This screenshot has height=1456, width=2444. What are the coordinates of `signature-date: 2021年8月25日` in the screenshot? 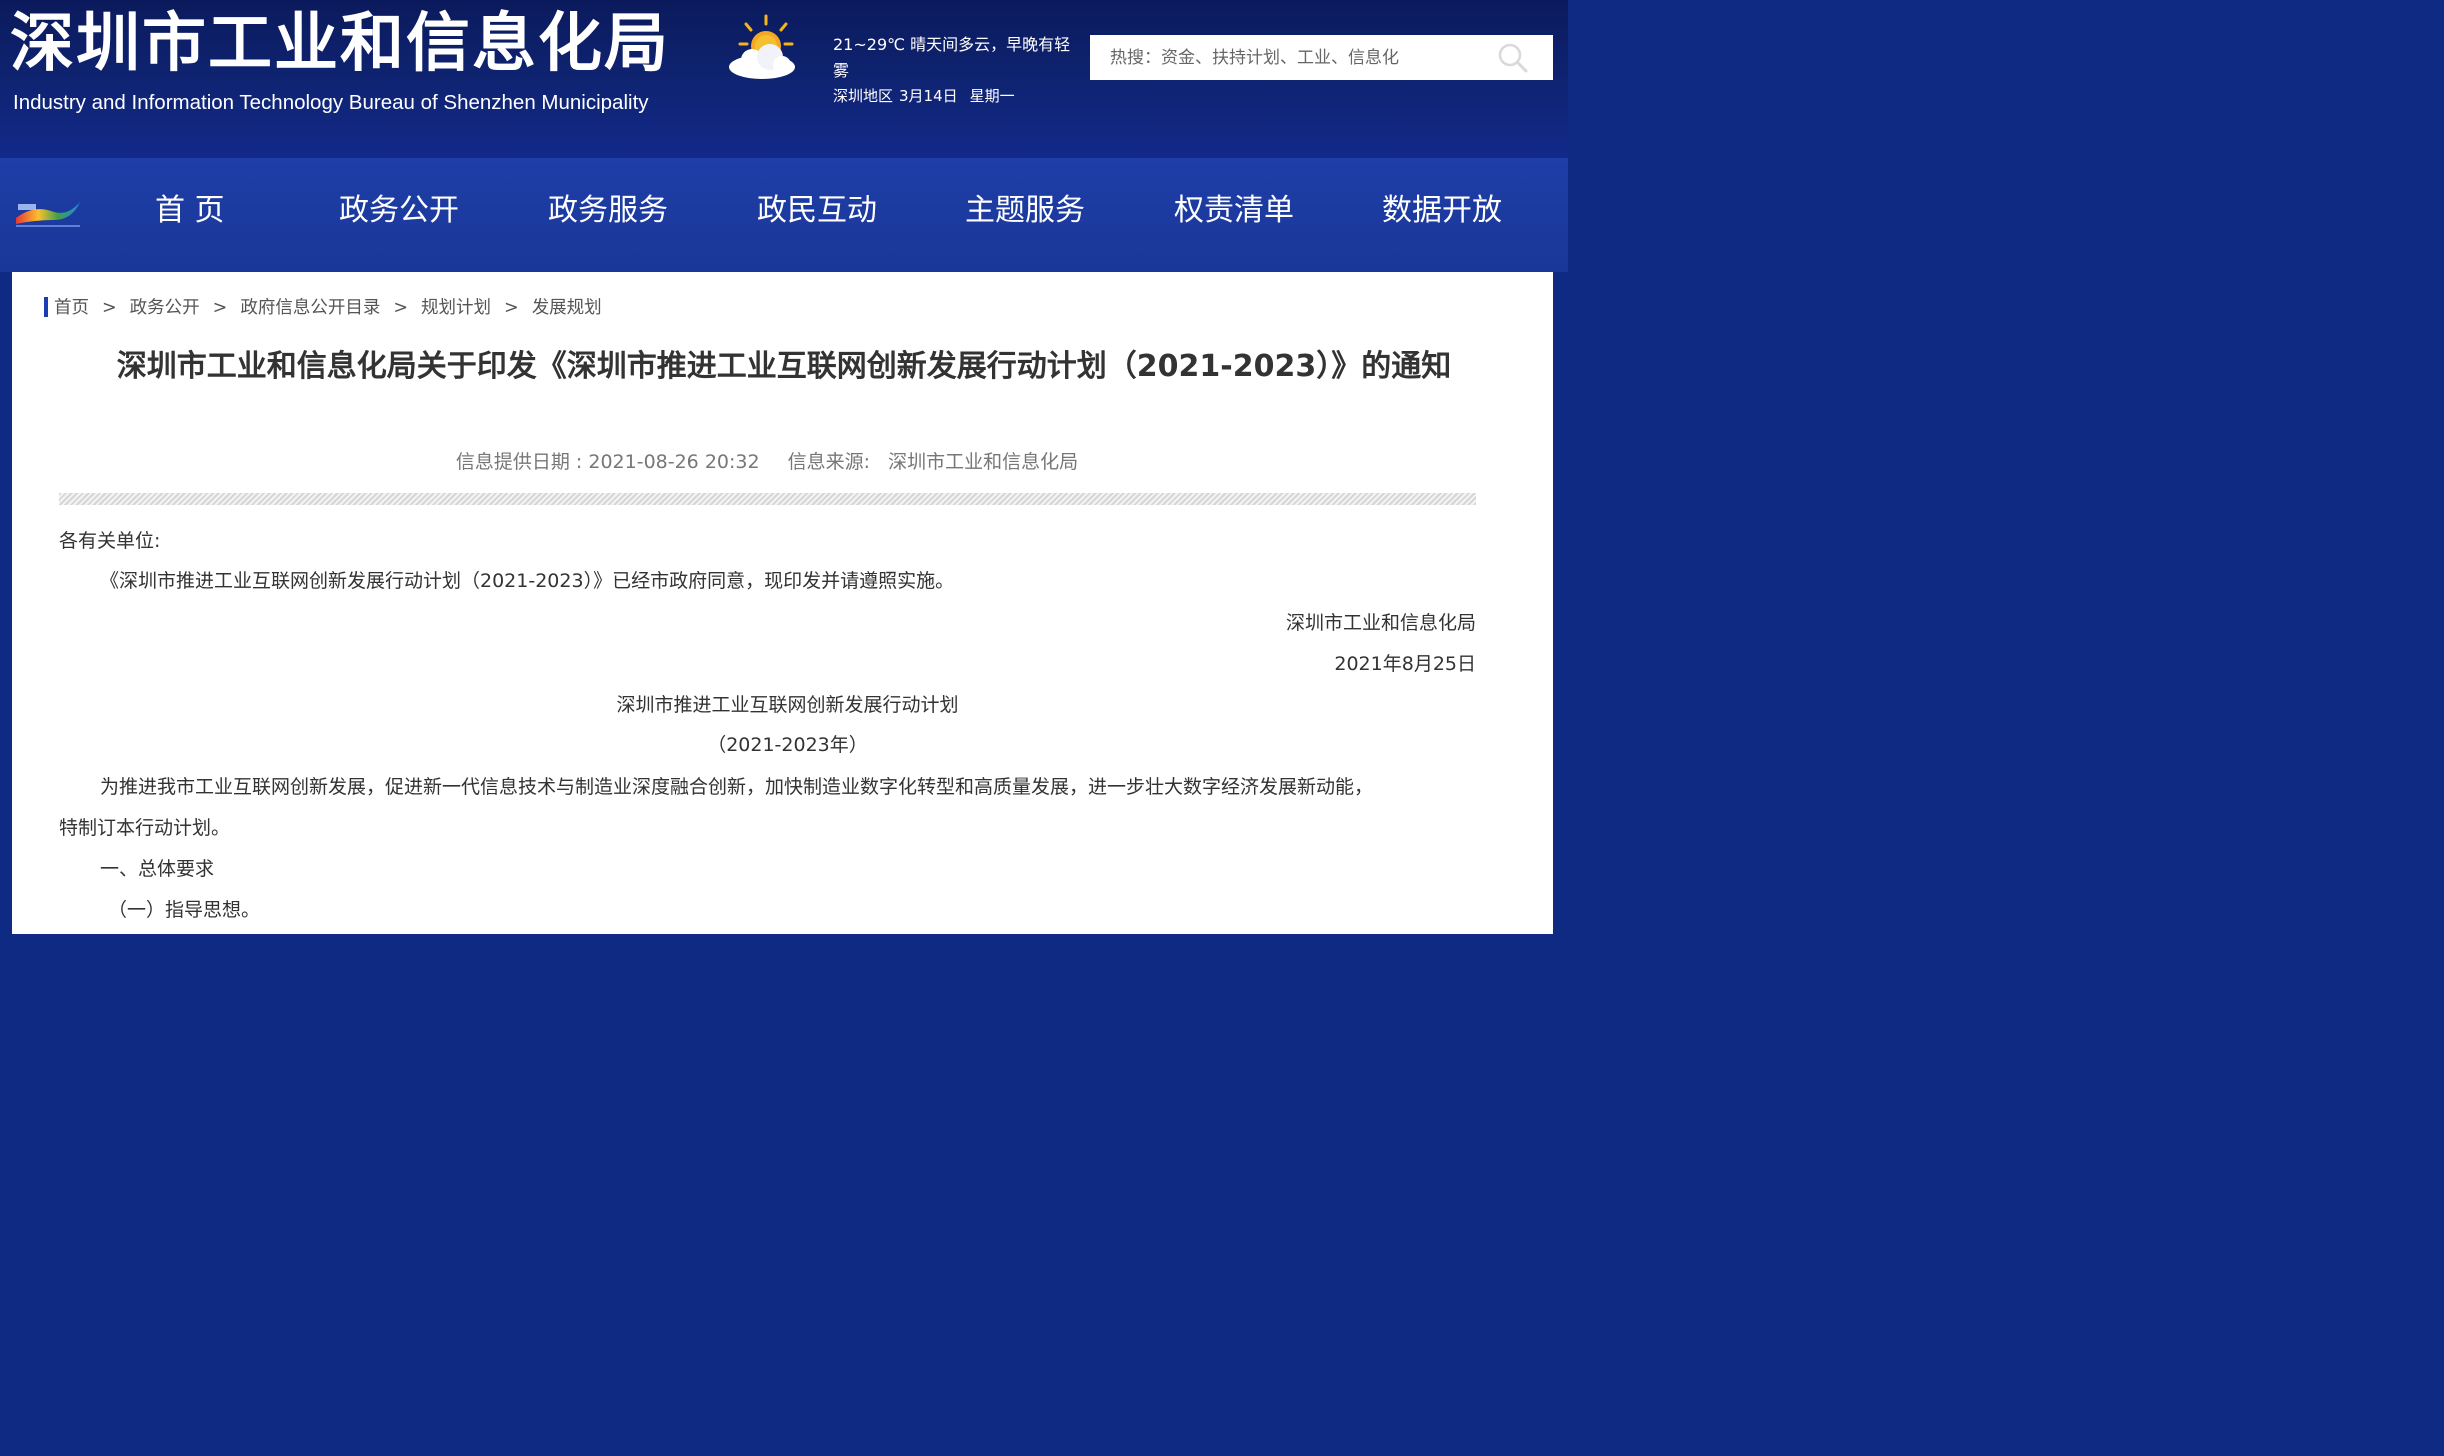 It's located at (1405, 664).